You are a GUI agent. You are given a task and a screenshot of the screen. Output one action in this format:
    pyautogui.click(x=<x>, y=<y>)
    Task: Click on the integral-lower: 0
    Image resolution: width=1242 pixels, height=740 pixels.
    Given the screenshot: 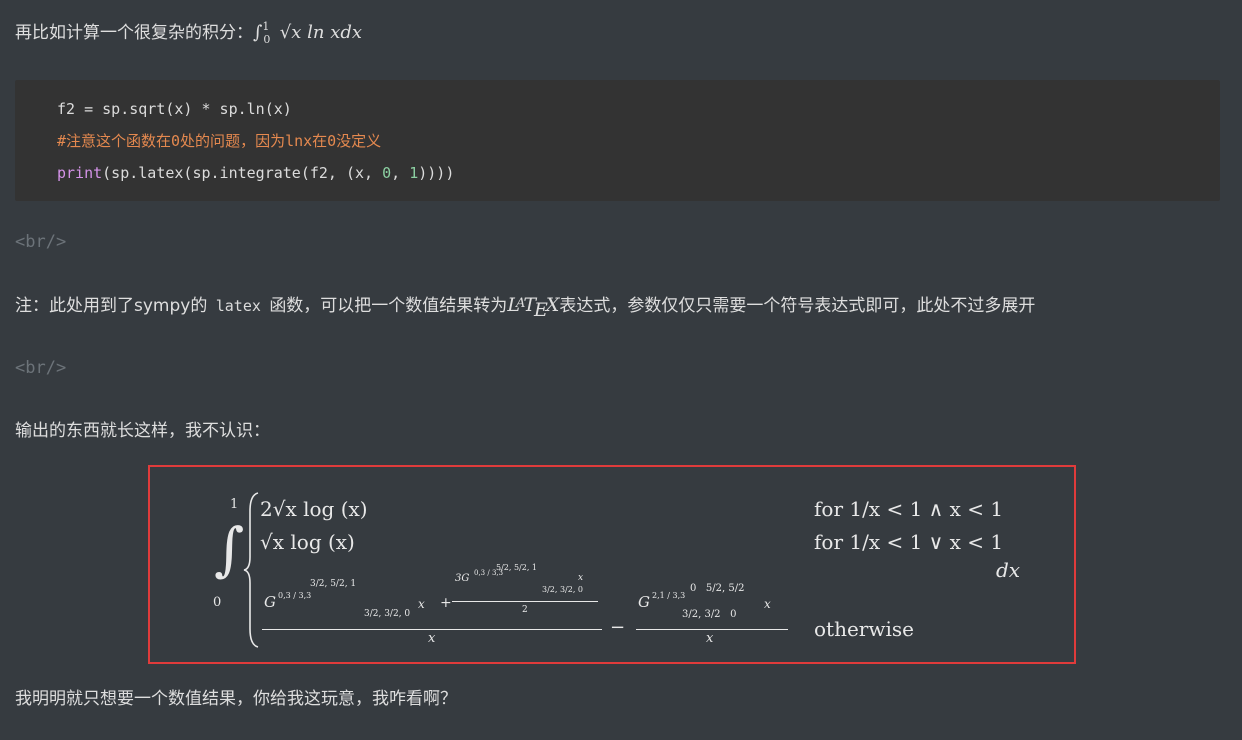 What is the action you would take?
    pyautogui.click(x=267, y=39)
    